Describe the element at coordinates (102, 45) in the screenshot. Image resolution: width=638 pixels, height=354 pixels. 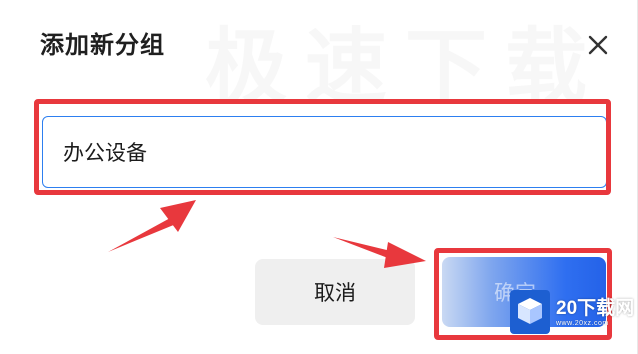
I see `dialog-title: 添加新分组` at that location.